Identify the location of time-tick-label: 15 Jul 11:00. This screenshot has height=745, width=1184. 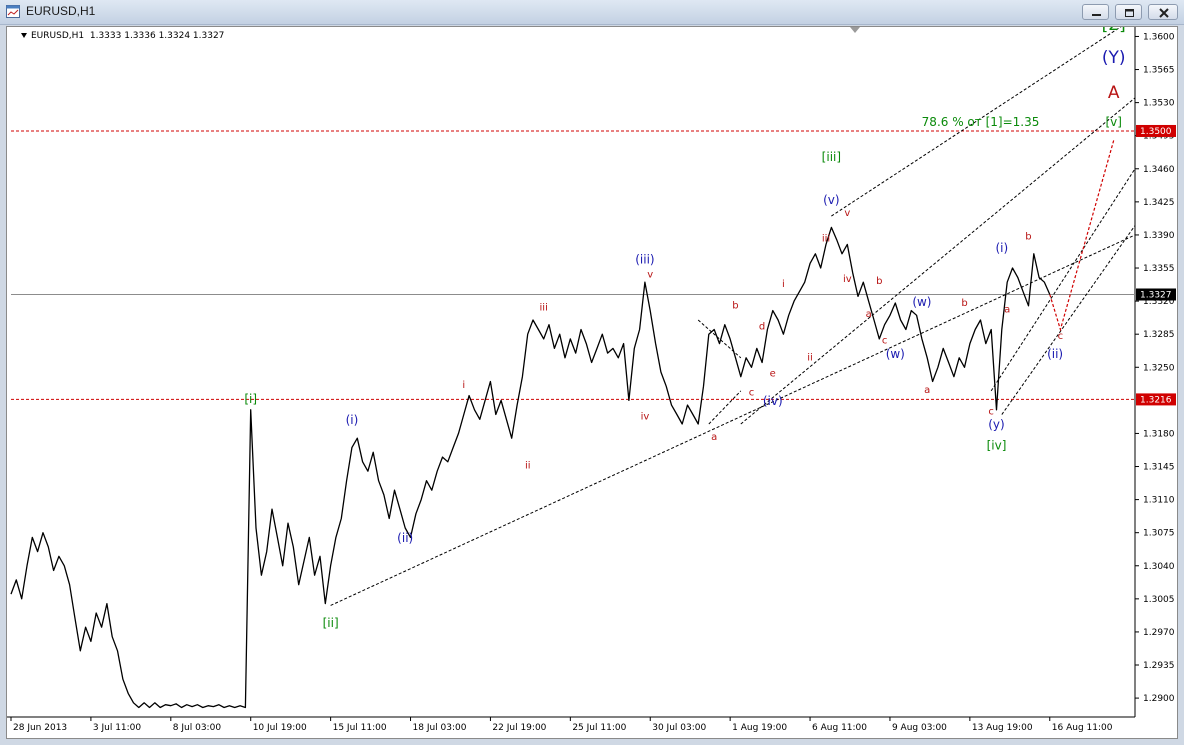
(360, 728).